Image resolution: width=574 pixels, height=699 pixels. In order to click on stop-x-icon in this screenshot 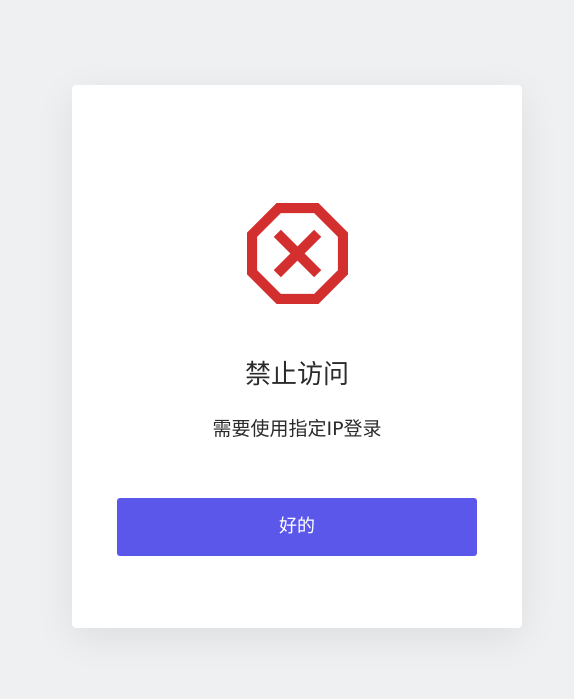, I will do `click(297, 253)`.